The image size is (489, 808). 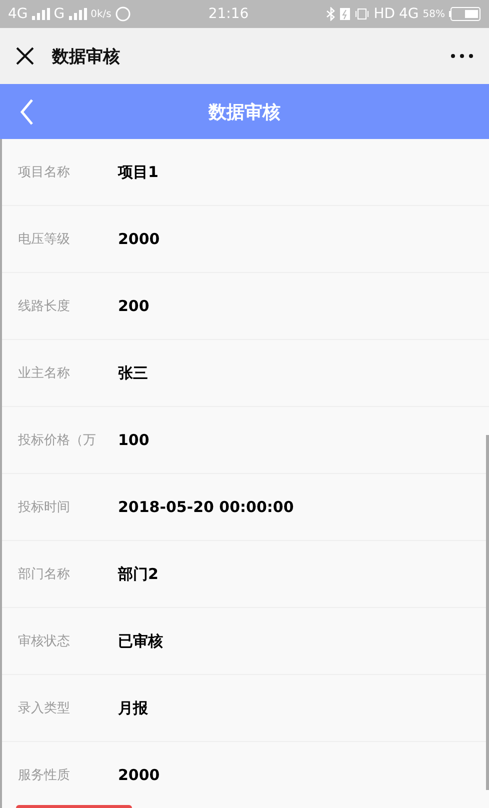 What do you see at coordinates (465, 14) in the screenshot?
I see `battery-icon` at bounding box center [465, 14].